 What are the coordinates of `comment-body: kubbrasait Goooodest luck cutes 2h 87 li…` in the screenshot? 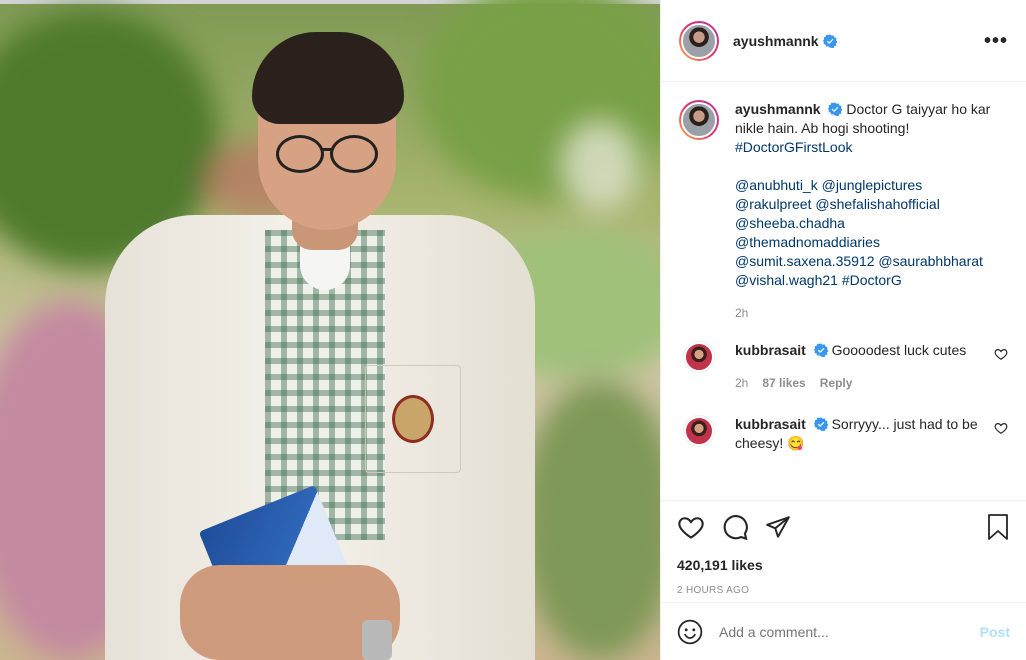 It's located at (860, 367).